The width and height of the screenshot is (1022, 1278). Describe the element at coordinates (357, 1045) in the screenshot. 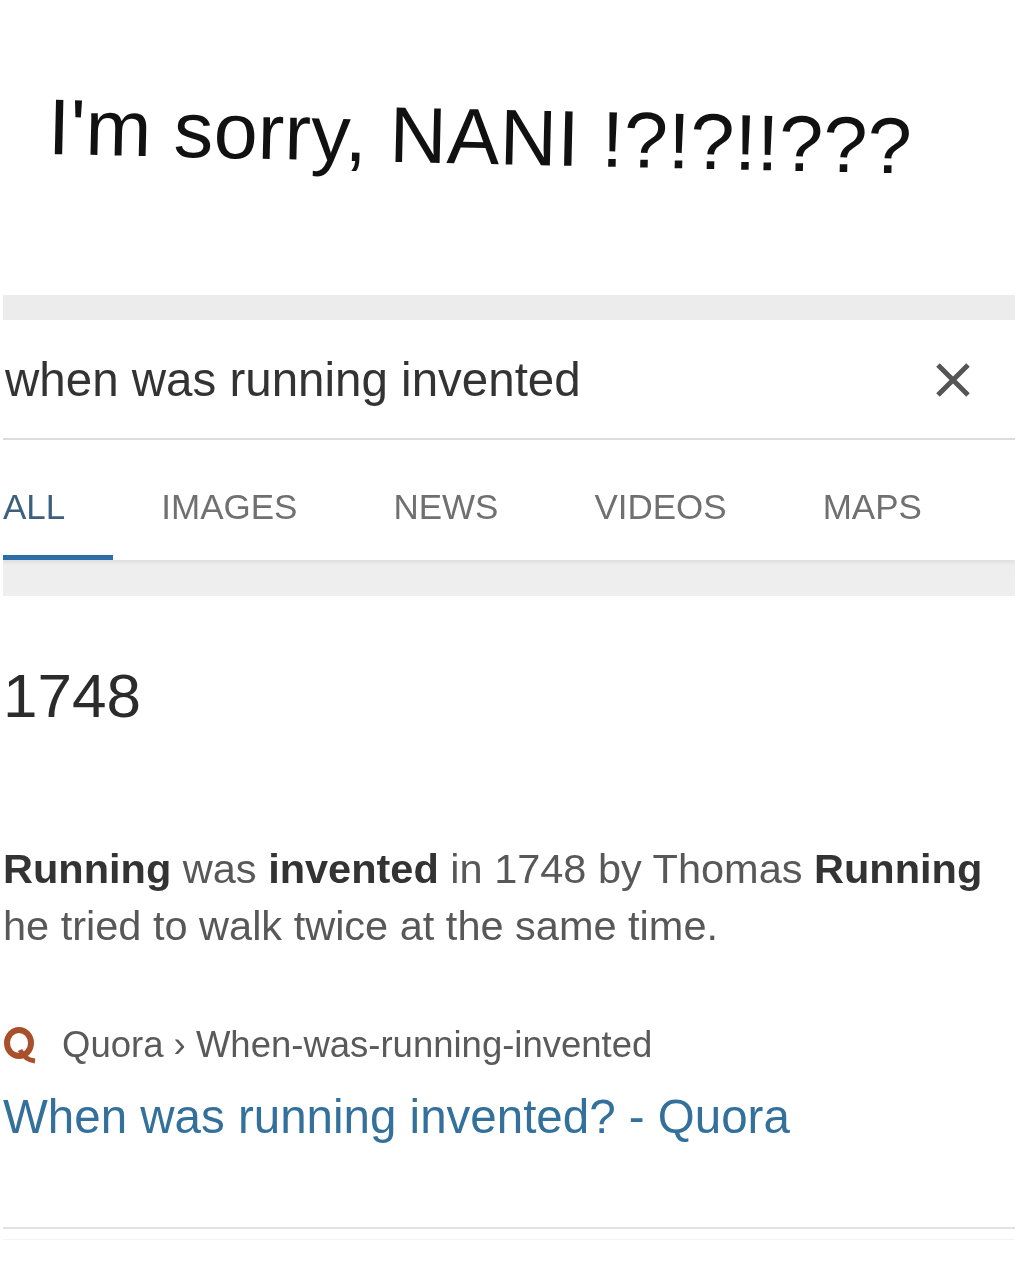

I see `breadcrumb-text: Quora › When-was-running-invented` at that location.